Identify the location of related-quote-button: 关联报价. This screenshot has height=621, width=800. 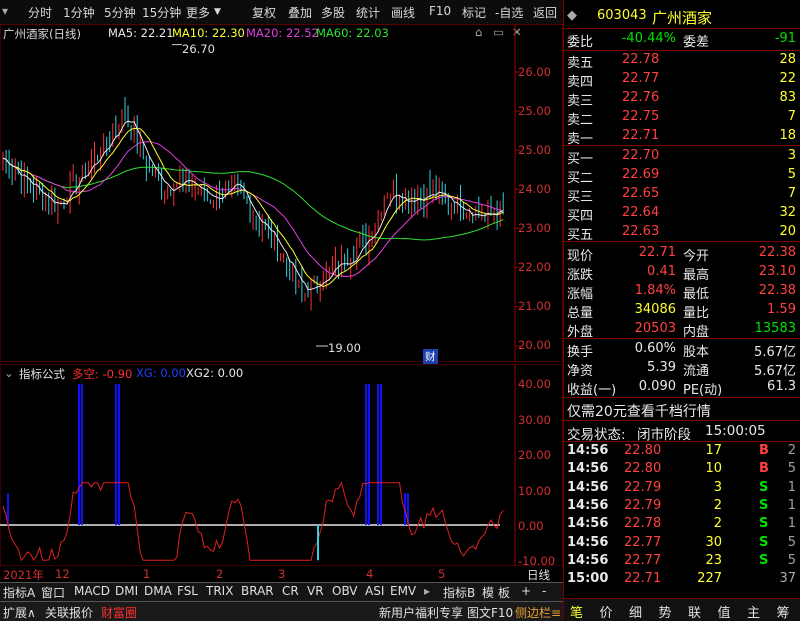
(69, 612).